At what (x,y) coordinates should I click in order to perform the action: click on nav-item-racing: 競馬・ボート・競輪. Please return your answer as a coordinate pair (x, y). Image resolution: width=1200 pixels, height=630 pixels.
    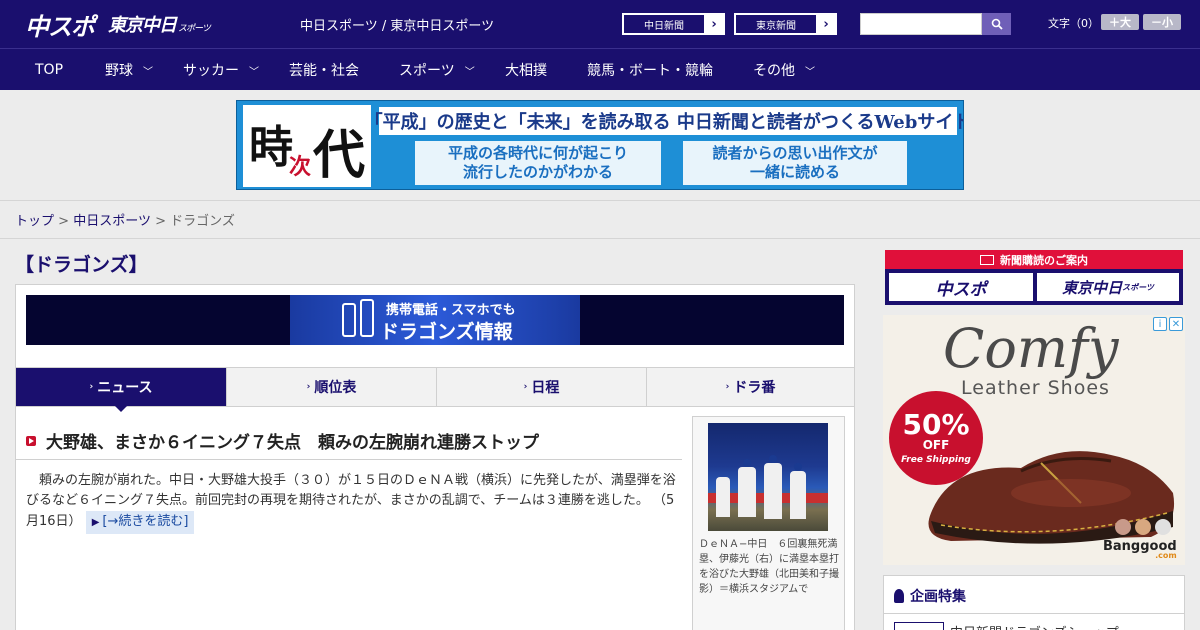
    Looking at the image, I should click on (650, 70).